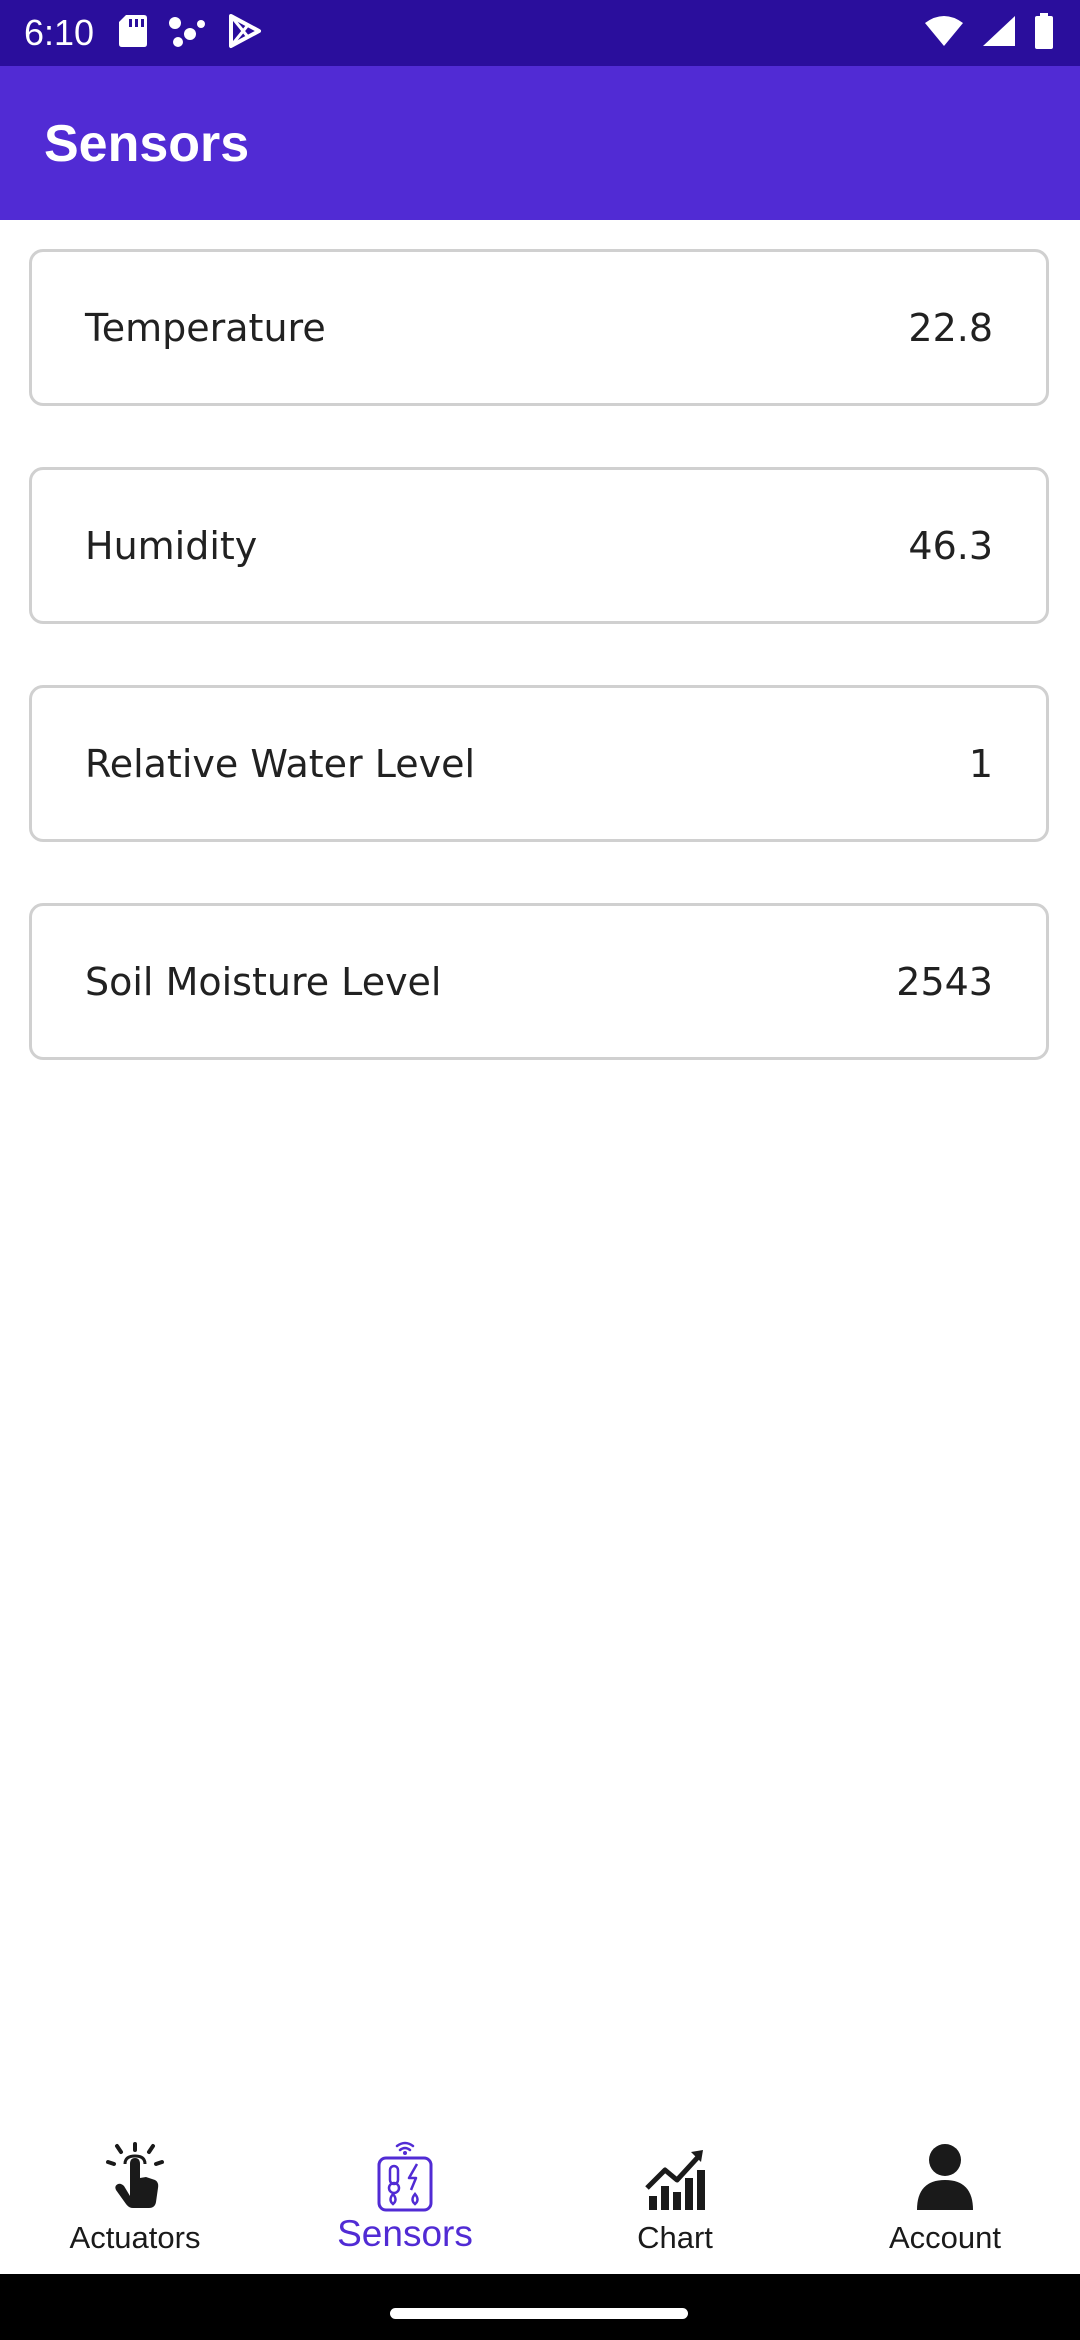 The height and width of the screenshot is (2340, 1080). I want to click on sensor-card-humidity: Humidity 46.3, so click(539, 545).